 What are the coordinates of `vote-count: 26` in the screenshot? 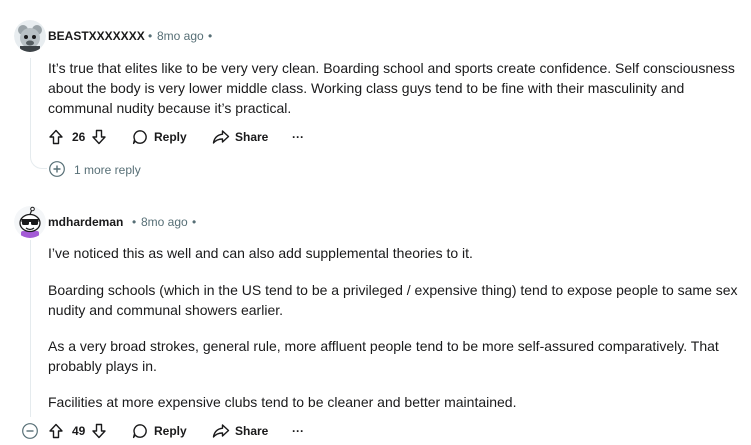 It's located at (79, 137).